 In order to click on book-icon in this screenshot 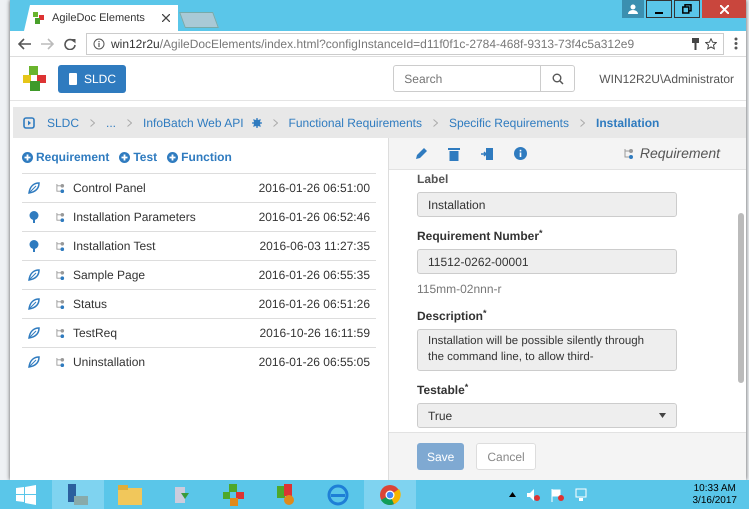, I will do `click(73, 78)`.